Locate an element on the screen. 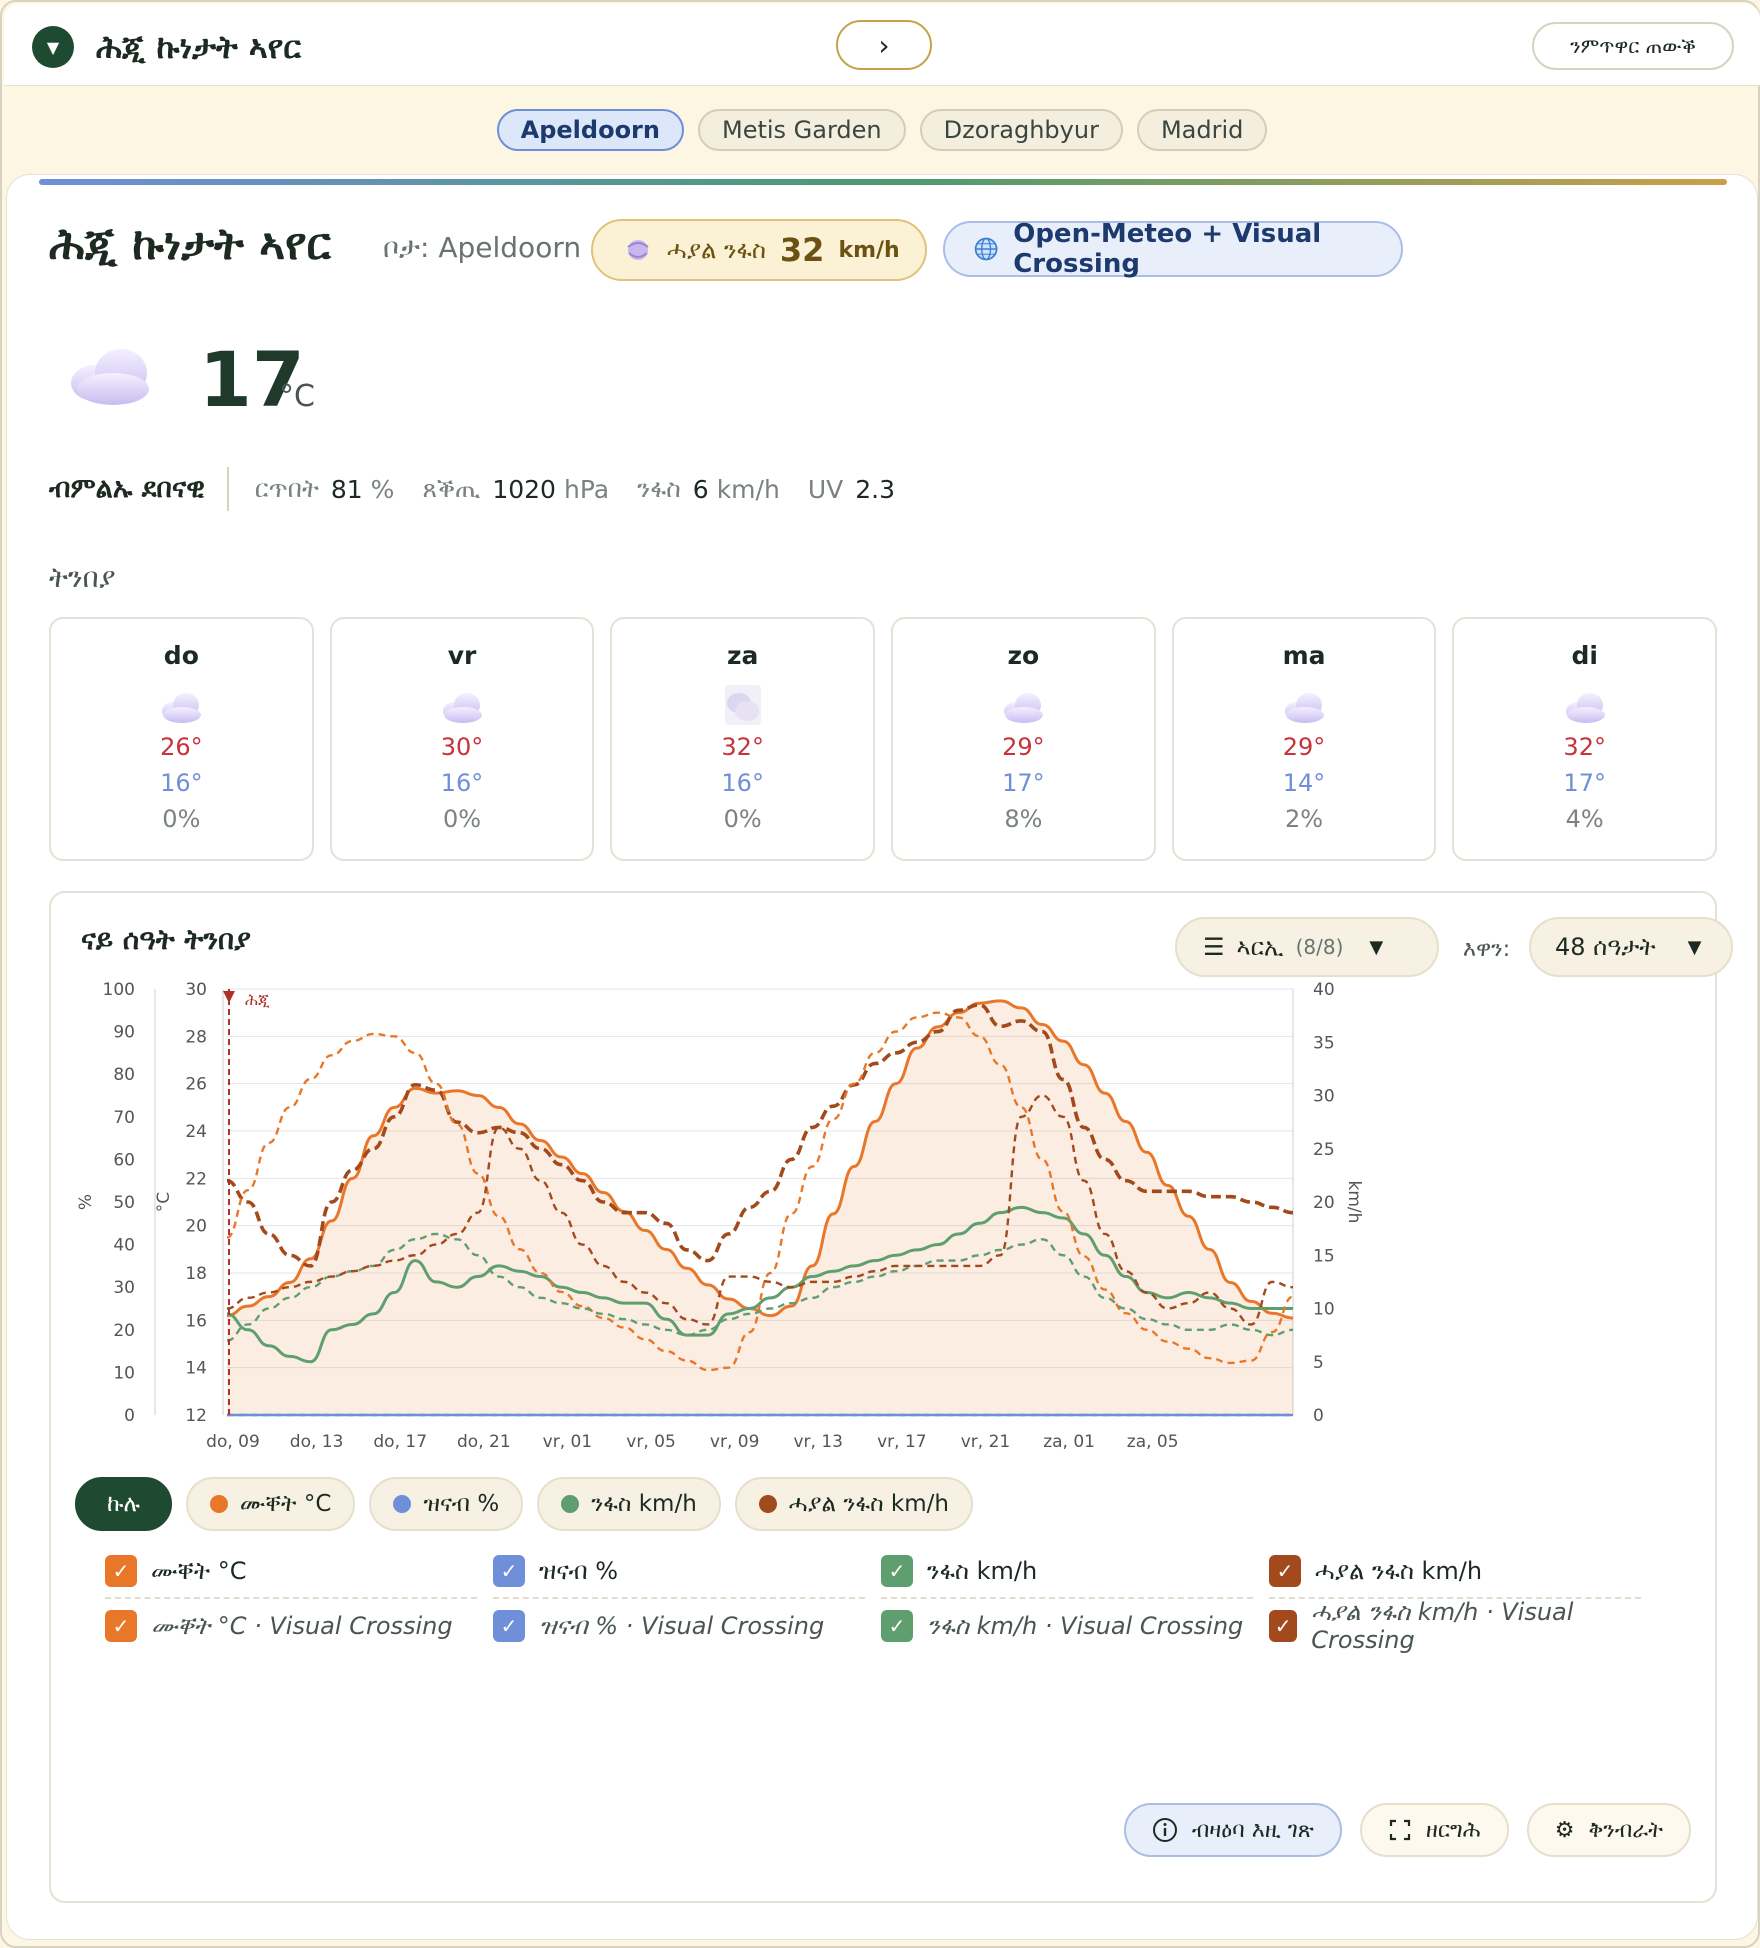 The width and height of the screenshot is (1760, 1948). checkbox-label: ንፋስ km/h is located at coordinates (982, 1571).